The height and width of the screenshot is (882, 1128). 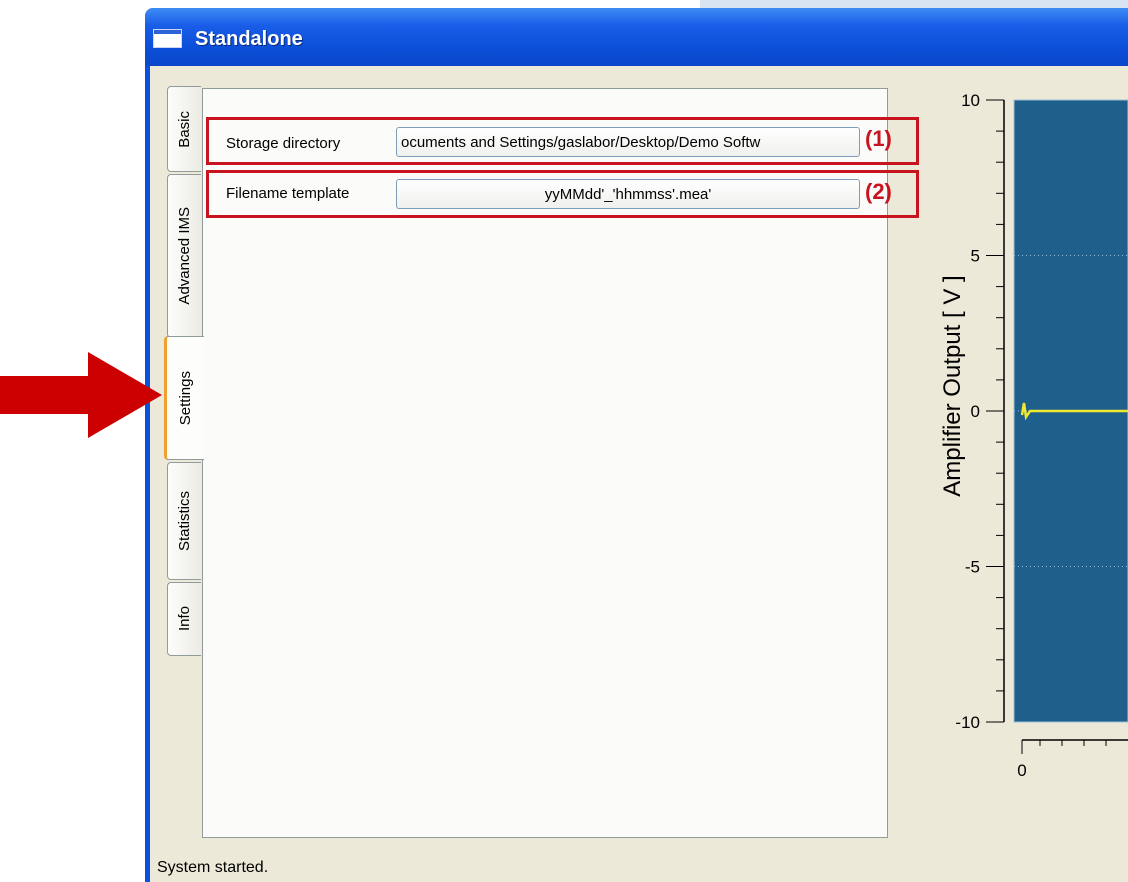 I want to click on arrow-shape, so click(x=81, y=395).